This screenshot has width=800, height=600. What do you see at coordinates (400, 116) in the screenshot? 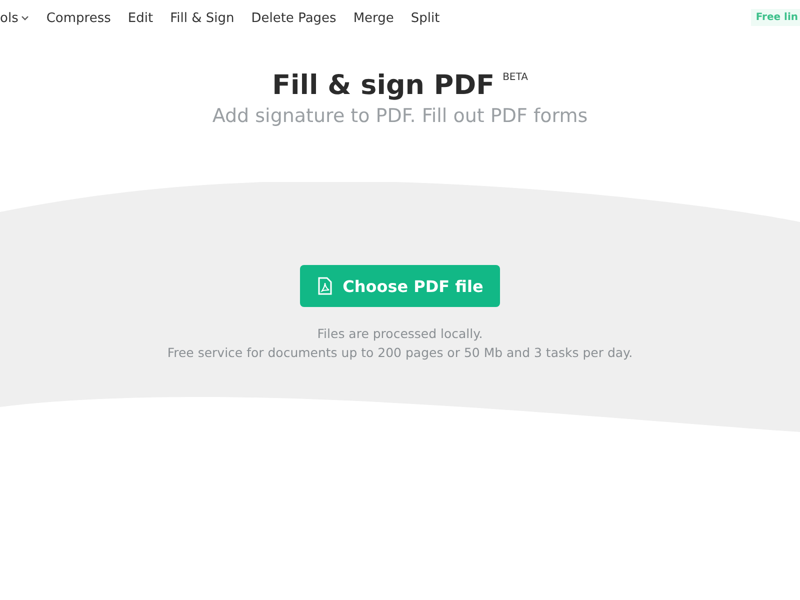
I see `page-subtitle: Add signature to PDF. Fill out PDF forms` at bounding box center [400, 116].